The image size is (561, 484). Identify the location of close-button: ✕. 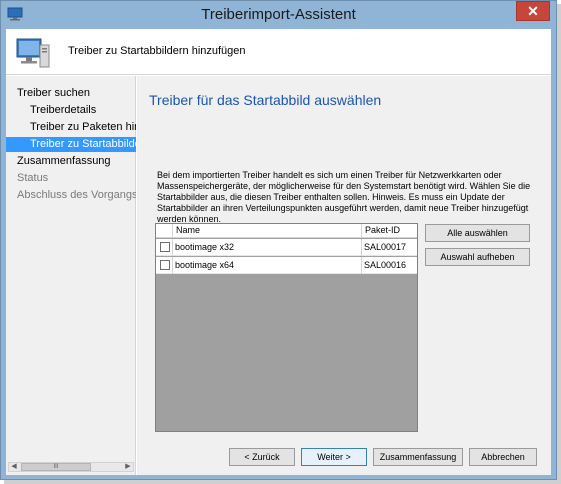
(533, 11).